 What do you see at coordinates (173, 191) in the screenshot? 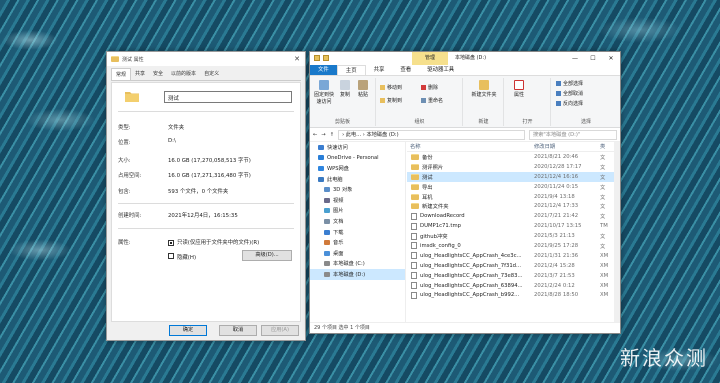
I see `contains-row: 包含: 593 个文件，0 个文件夹` at bounding box center [173, 191].